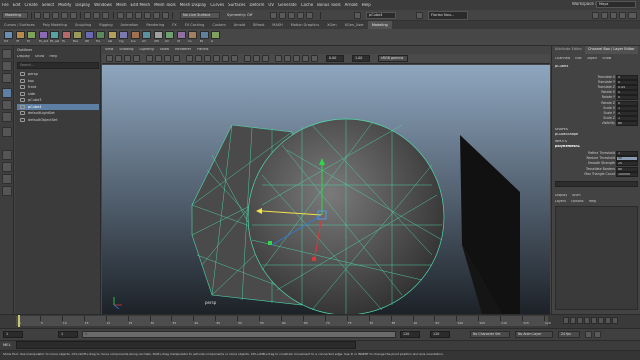  What do you see at coordinates (96, 15) in the screenshot?
I see `select-object-icon` at bounding box center [96, 15].